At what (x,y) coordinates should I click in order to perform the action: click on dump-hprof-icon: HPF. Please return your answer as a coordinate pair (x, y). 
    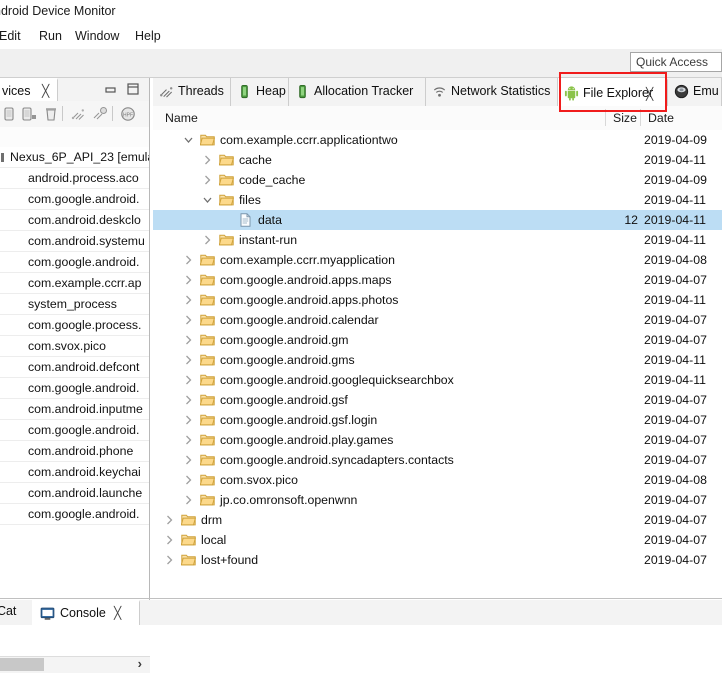
    Looking at the image, I should click on (128, 114).